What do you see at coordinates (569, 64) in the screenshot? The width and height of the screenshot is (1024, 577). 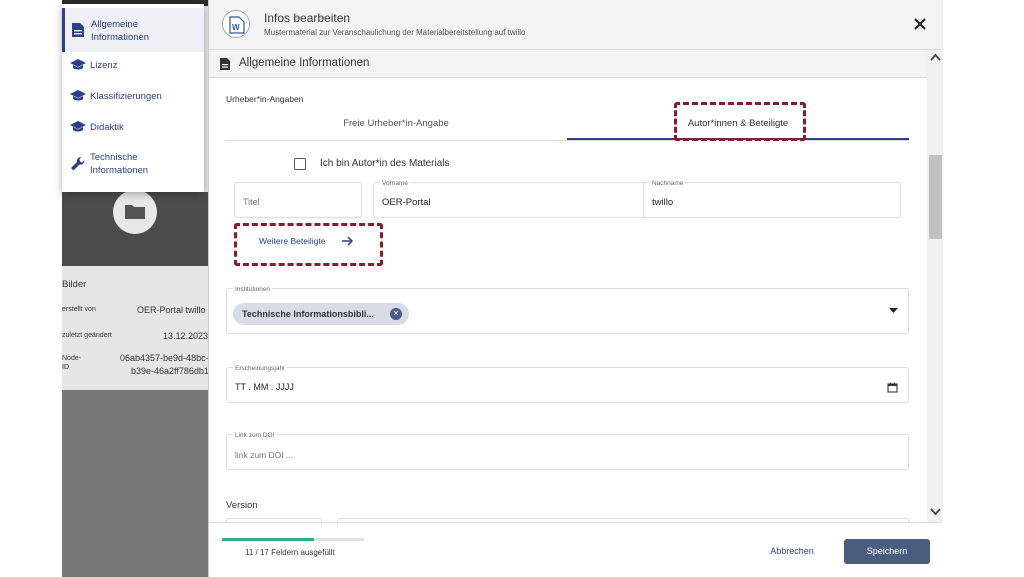 I see `section-header: Allgemeine Informationen` at bounding box center [569, 64].